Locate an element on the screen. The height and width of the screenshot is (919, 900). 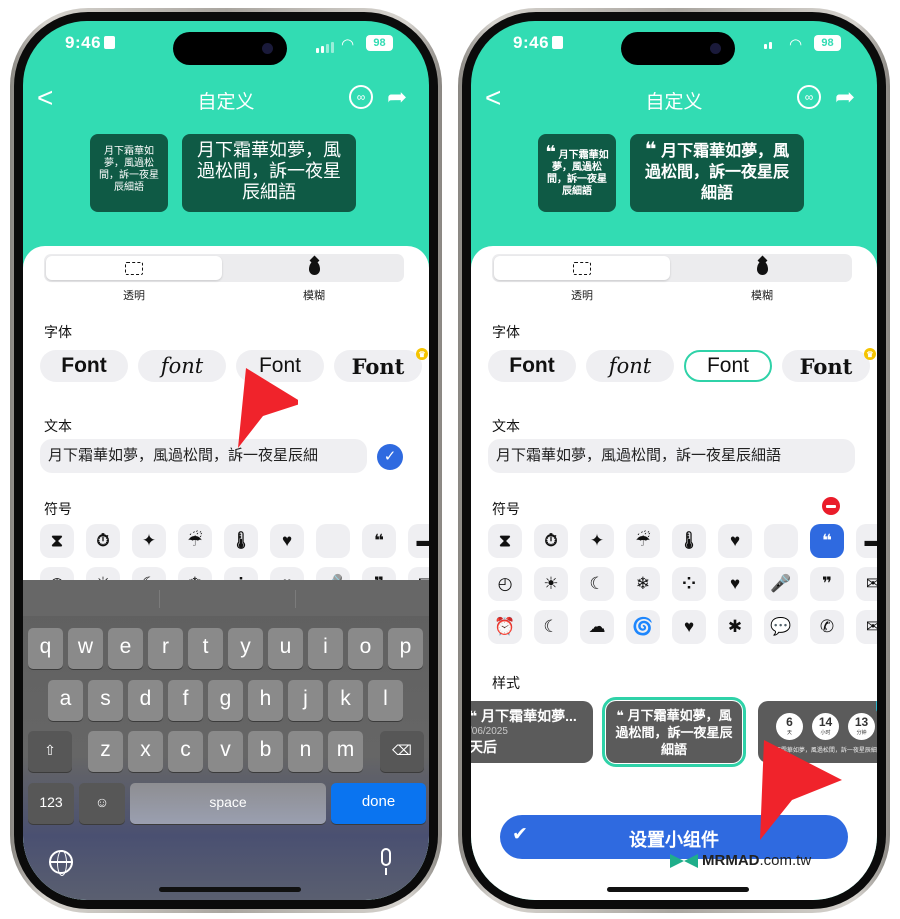
watermark: MRMAD.com.tw is located at coordinates (740, 860).